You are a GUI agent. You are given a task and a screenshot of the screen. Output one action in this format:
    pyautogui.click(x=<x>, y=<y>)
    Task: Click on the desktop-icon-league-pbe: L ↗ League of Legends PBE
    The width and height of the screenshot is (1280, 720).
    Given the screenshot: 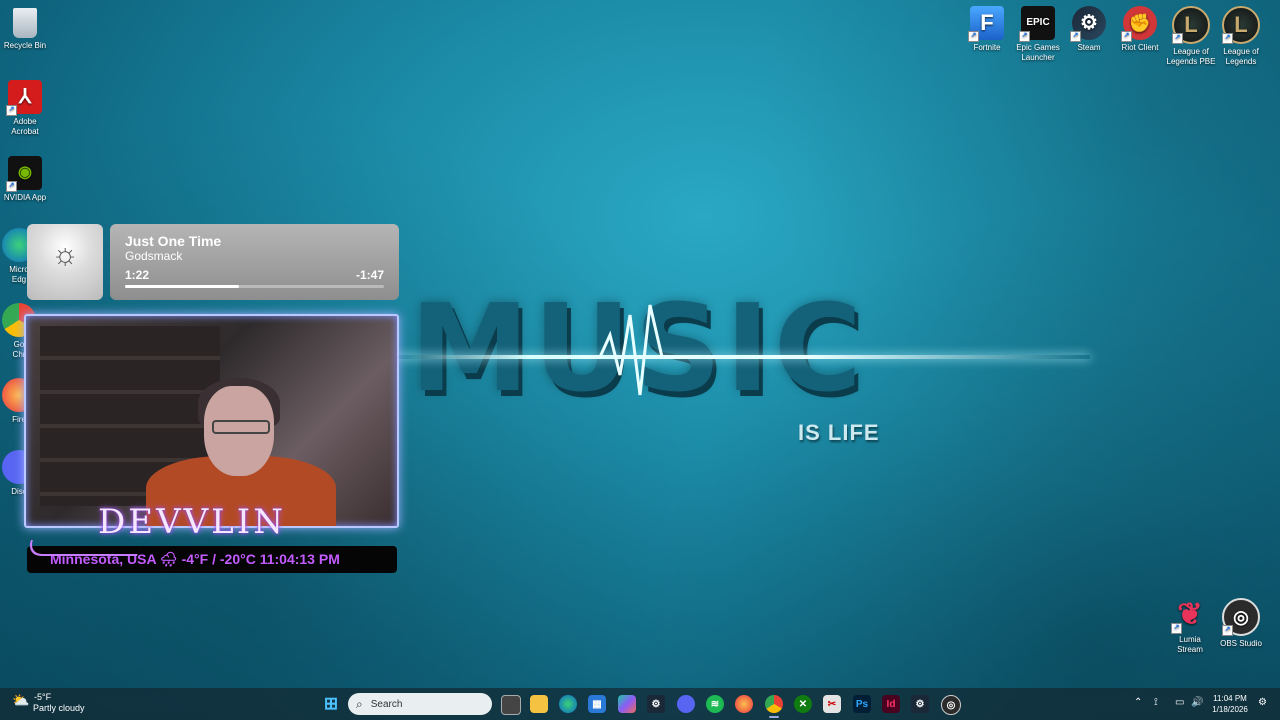 What is the action you would take?
    pyautogui.click(x=1191, y=36)
    